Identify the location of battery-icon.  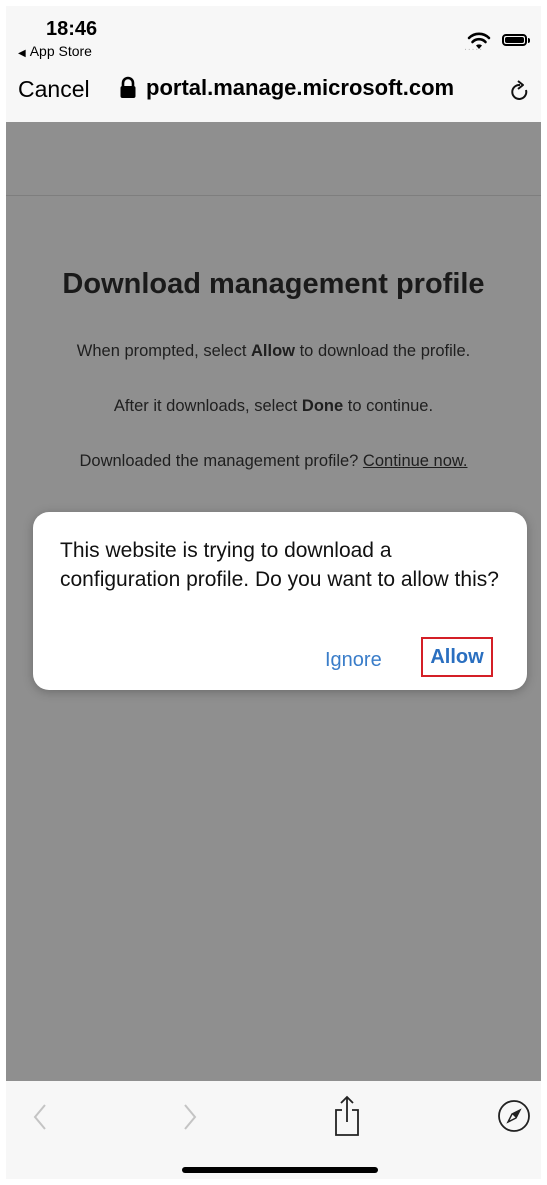
(516, 40).